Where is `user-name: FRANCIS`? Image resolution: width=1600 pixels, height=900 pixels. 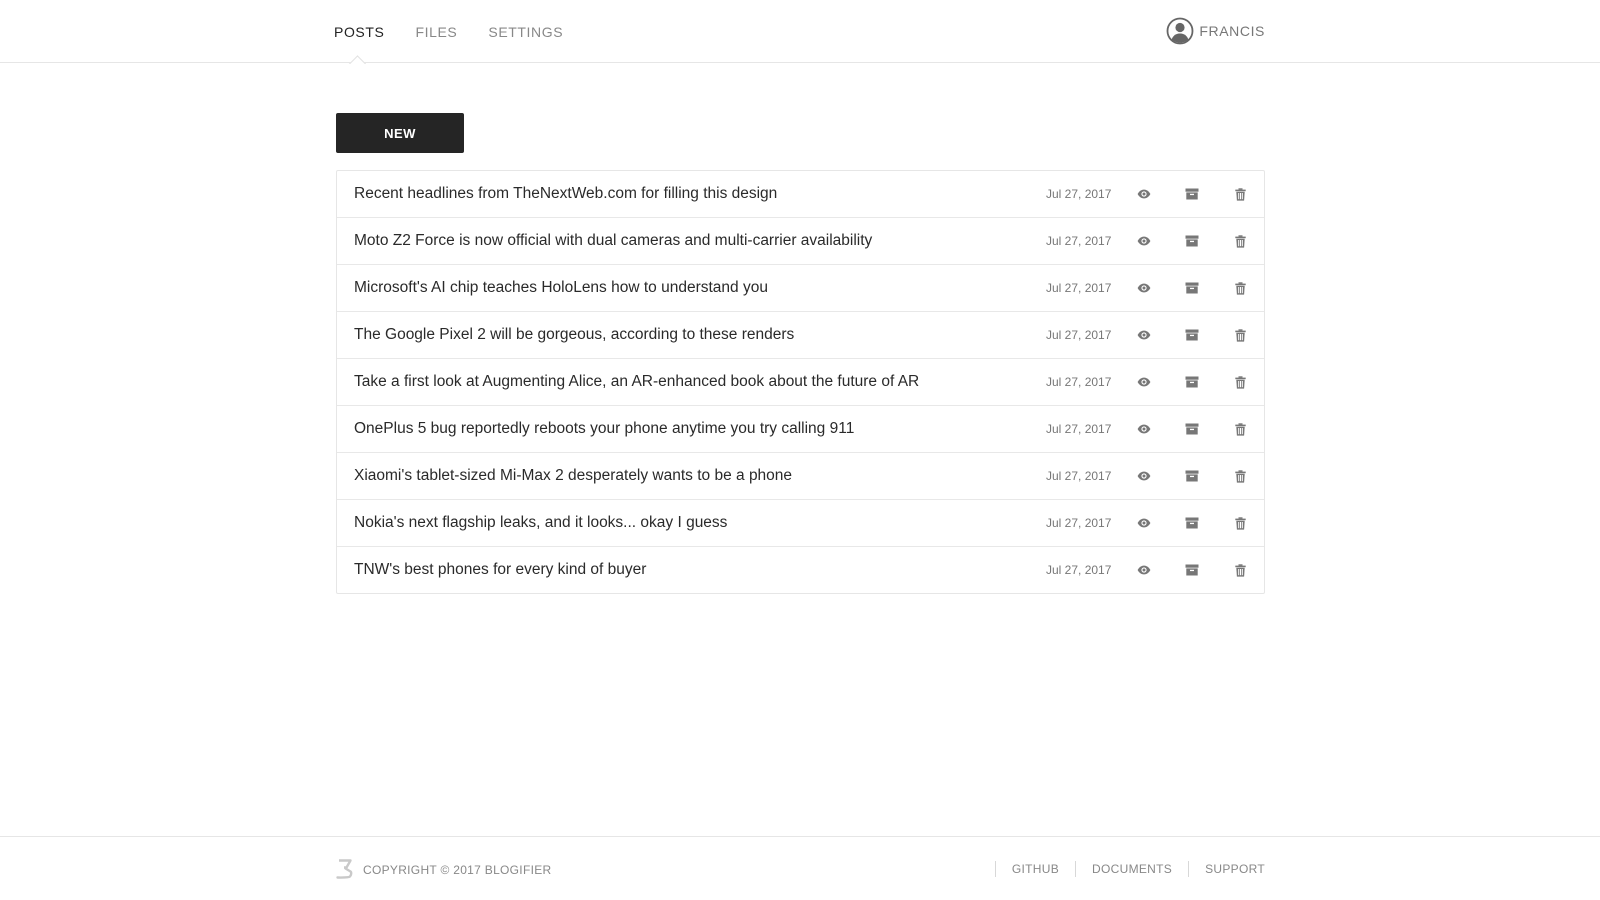 user-name: FRANCIS is located at coordinates (1232, 31).